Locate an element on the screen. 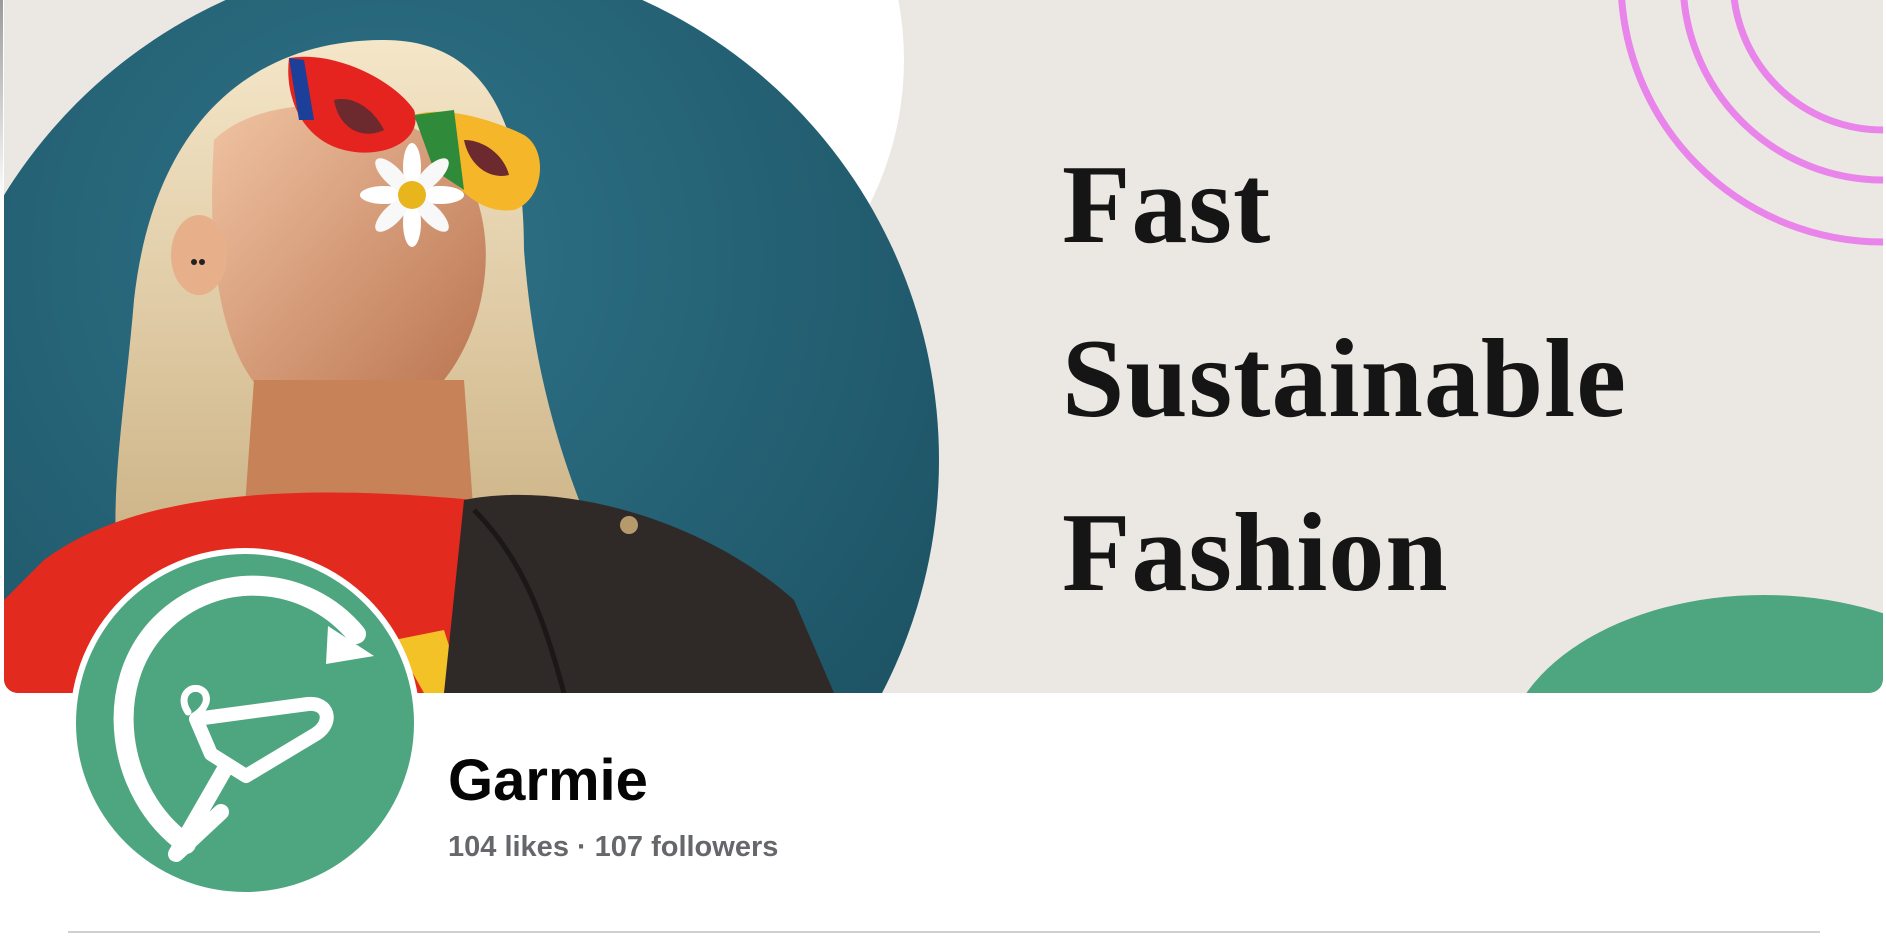 The height and width of the screenshot is (936, 1886). window-edge is located at coordinates (1, 100).